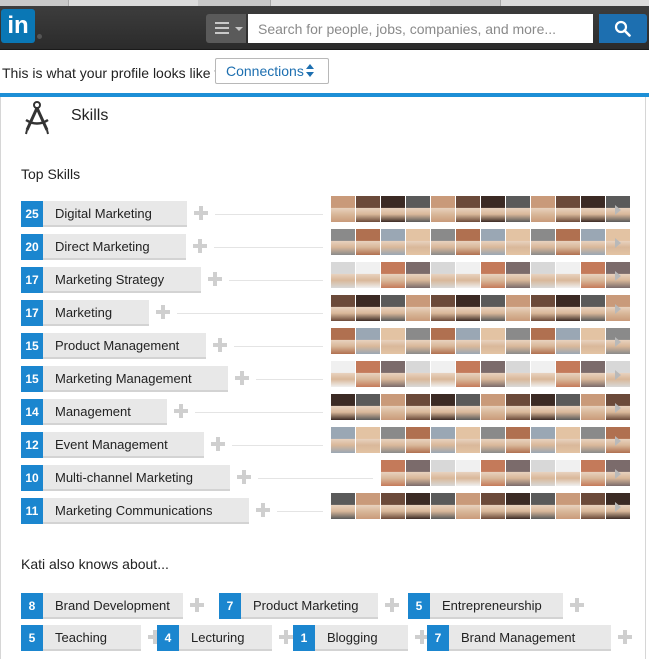 Image resolution: width=649 pixels, height=659 pixels. I want to click on skill-name: Marketing, so click(96, 313).